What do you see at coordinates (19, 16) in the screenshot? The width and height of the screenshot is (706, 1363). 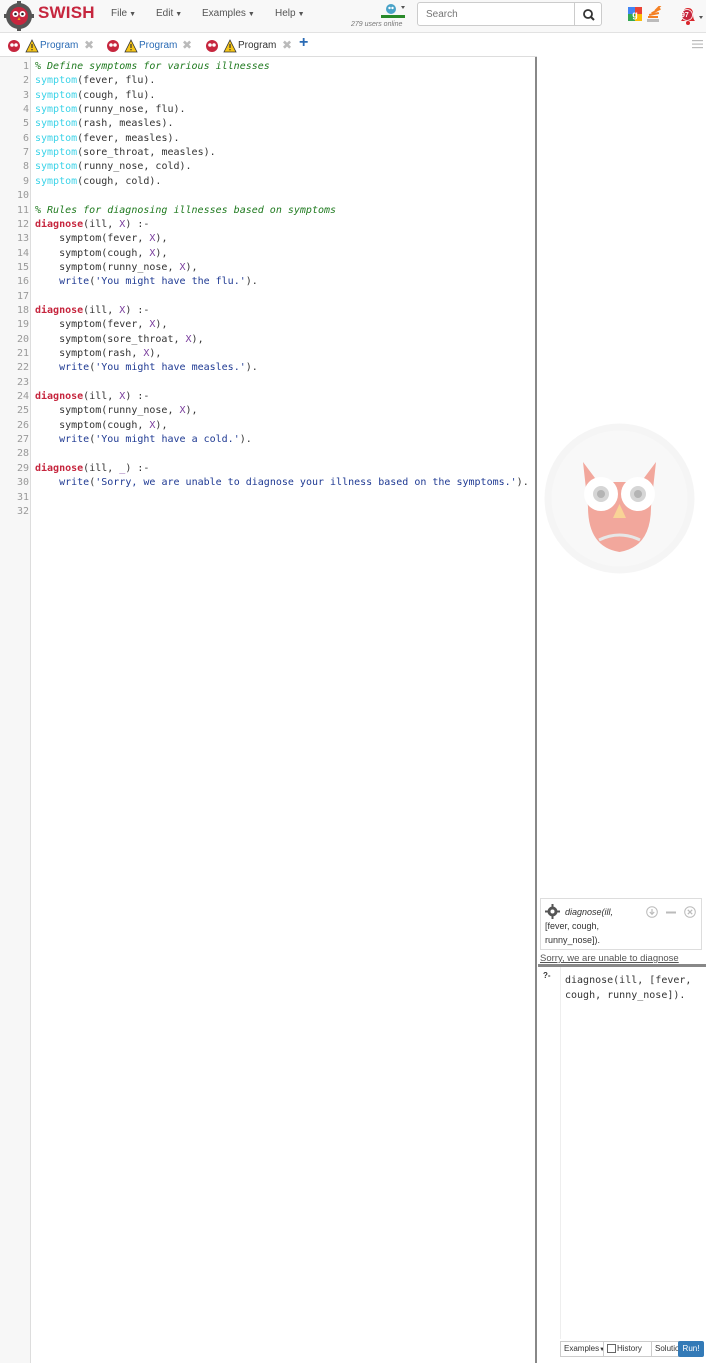 I see `swish-logo-icon` at bounding box center [19, 16].